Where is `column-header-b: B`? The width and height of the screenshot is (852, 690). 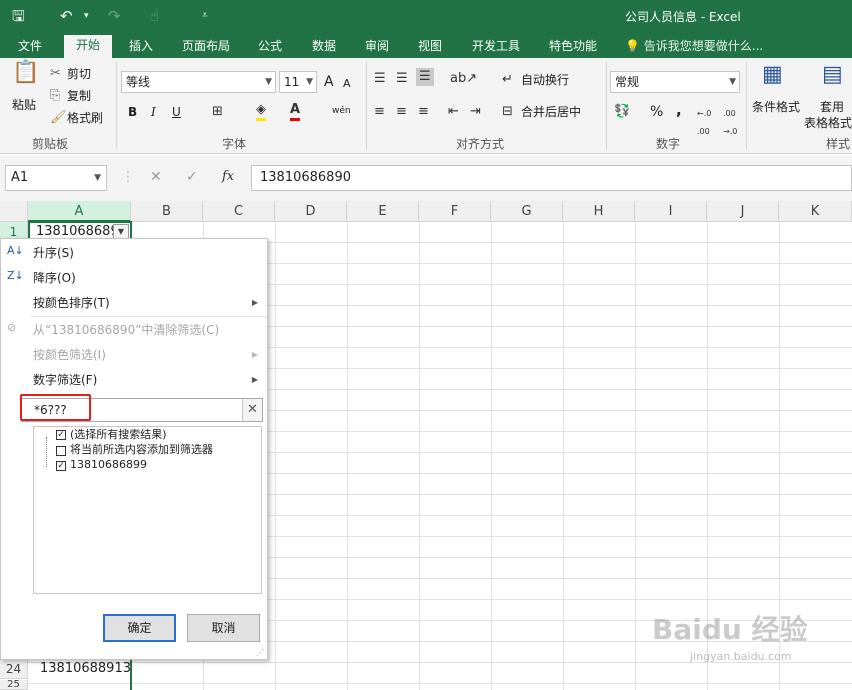 column-header-b: B is located at coordinates (167, 211).